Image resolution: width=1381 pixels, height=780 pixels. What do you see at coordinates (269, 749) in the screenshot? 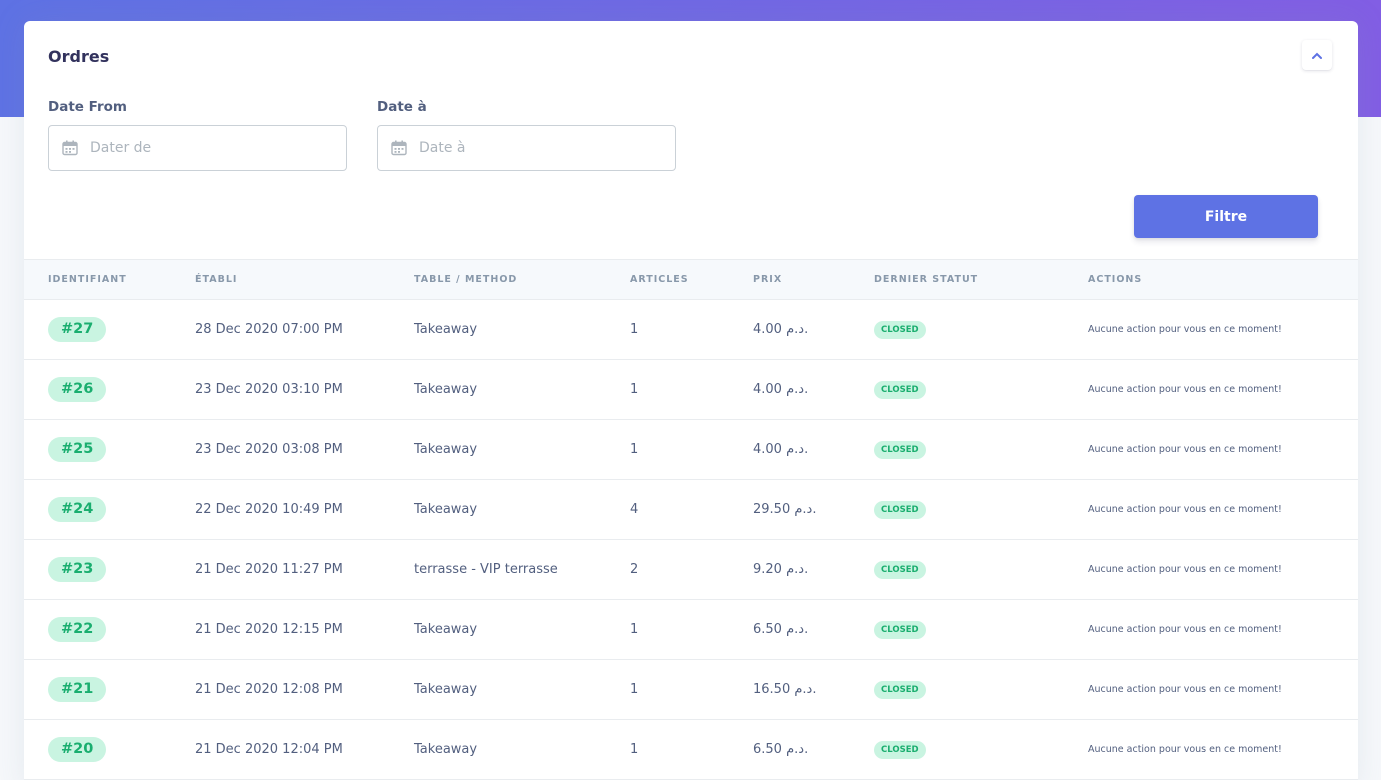
I see `order-created: 21 Dec 2020 12:04 PM` at bounding box center [269, 749].